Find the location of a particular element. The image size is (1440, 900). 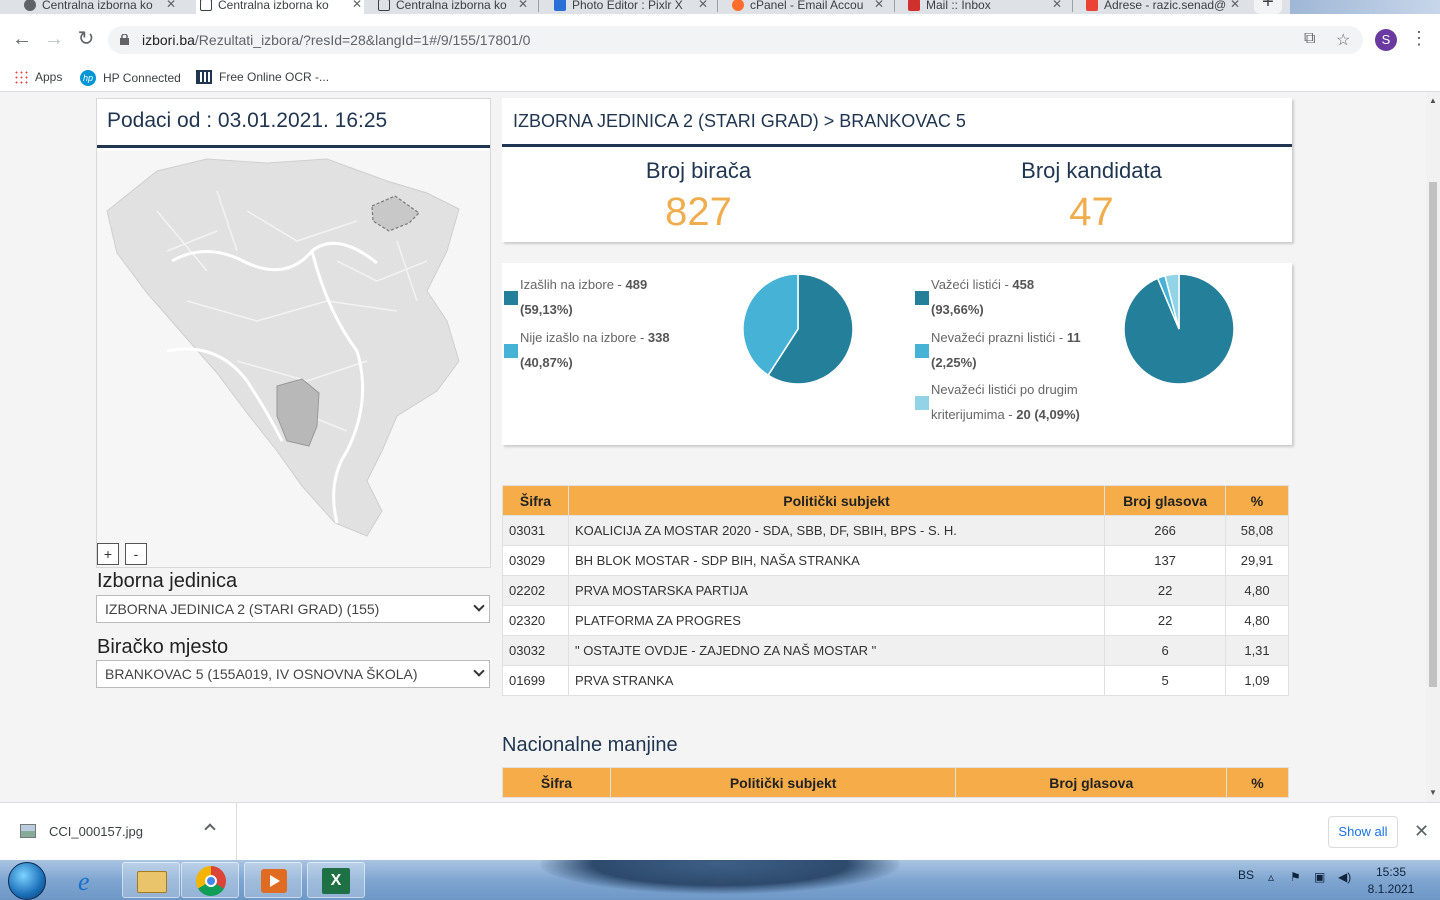

row-votes: 6 is located at coordinates (1165, 650).